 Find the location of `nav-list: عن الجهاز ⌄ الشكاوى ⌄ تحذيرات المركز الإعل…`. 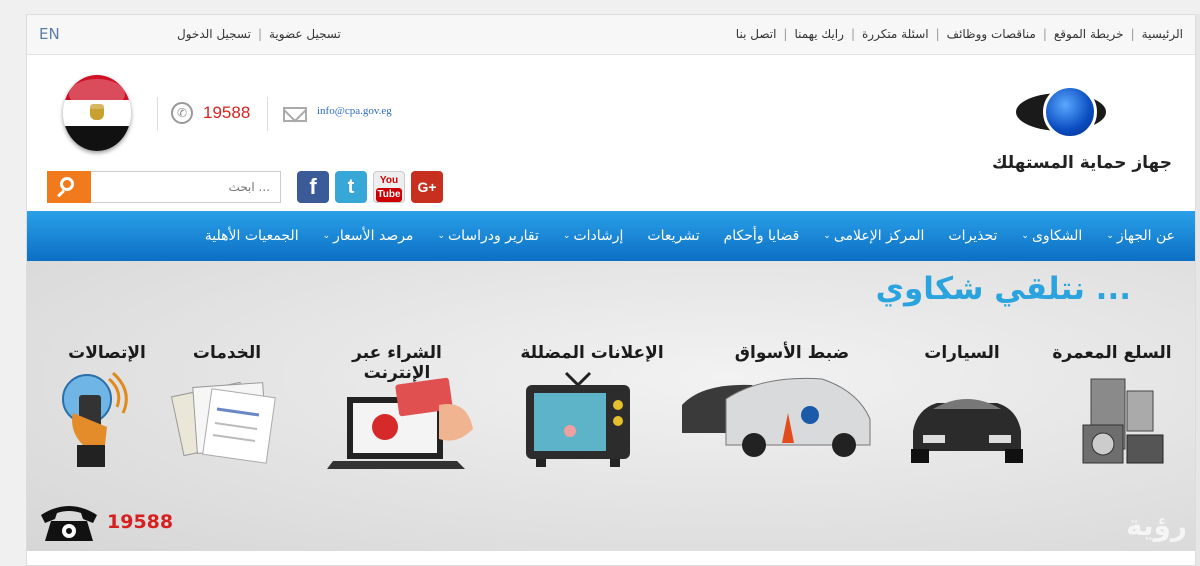

nav-list: عن الجهاز ⌄ الشكاوى ⌄ تحذيرات المركز الإعل… is located at coordinates (690, 236).